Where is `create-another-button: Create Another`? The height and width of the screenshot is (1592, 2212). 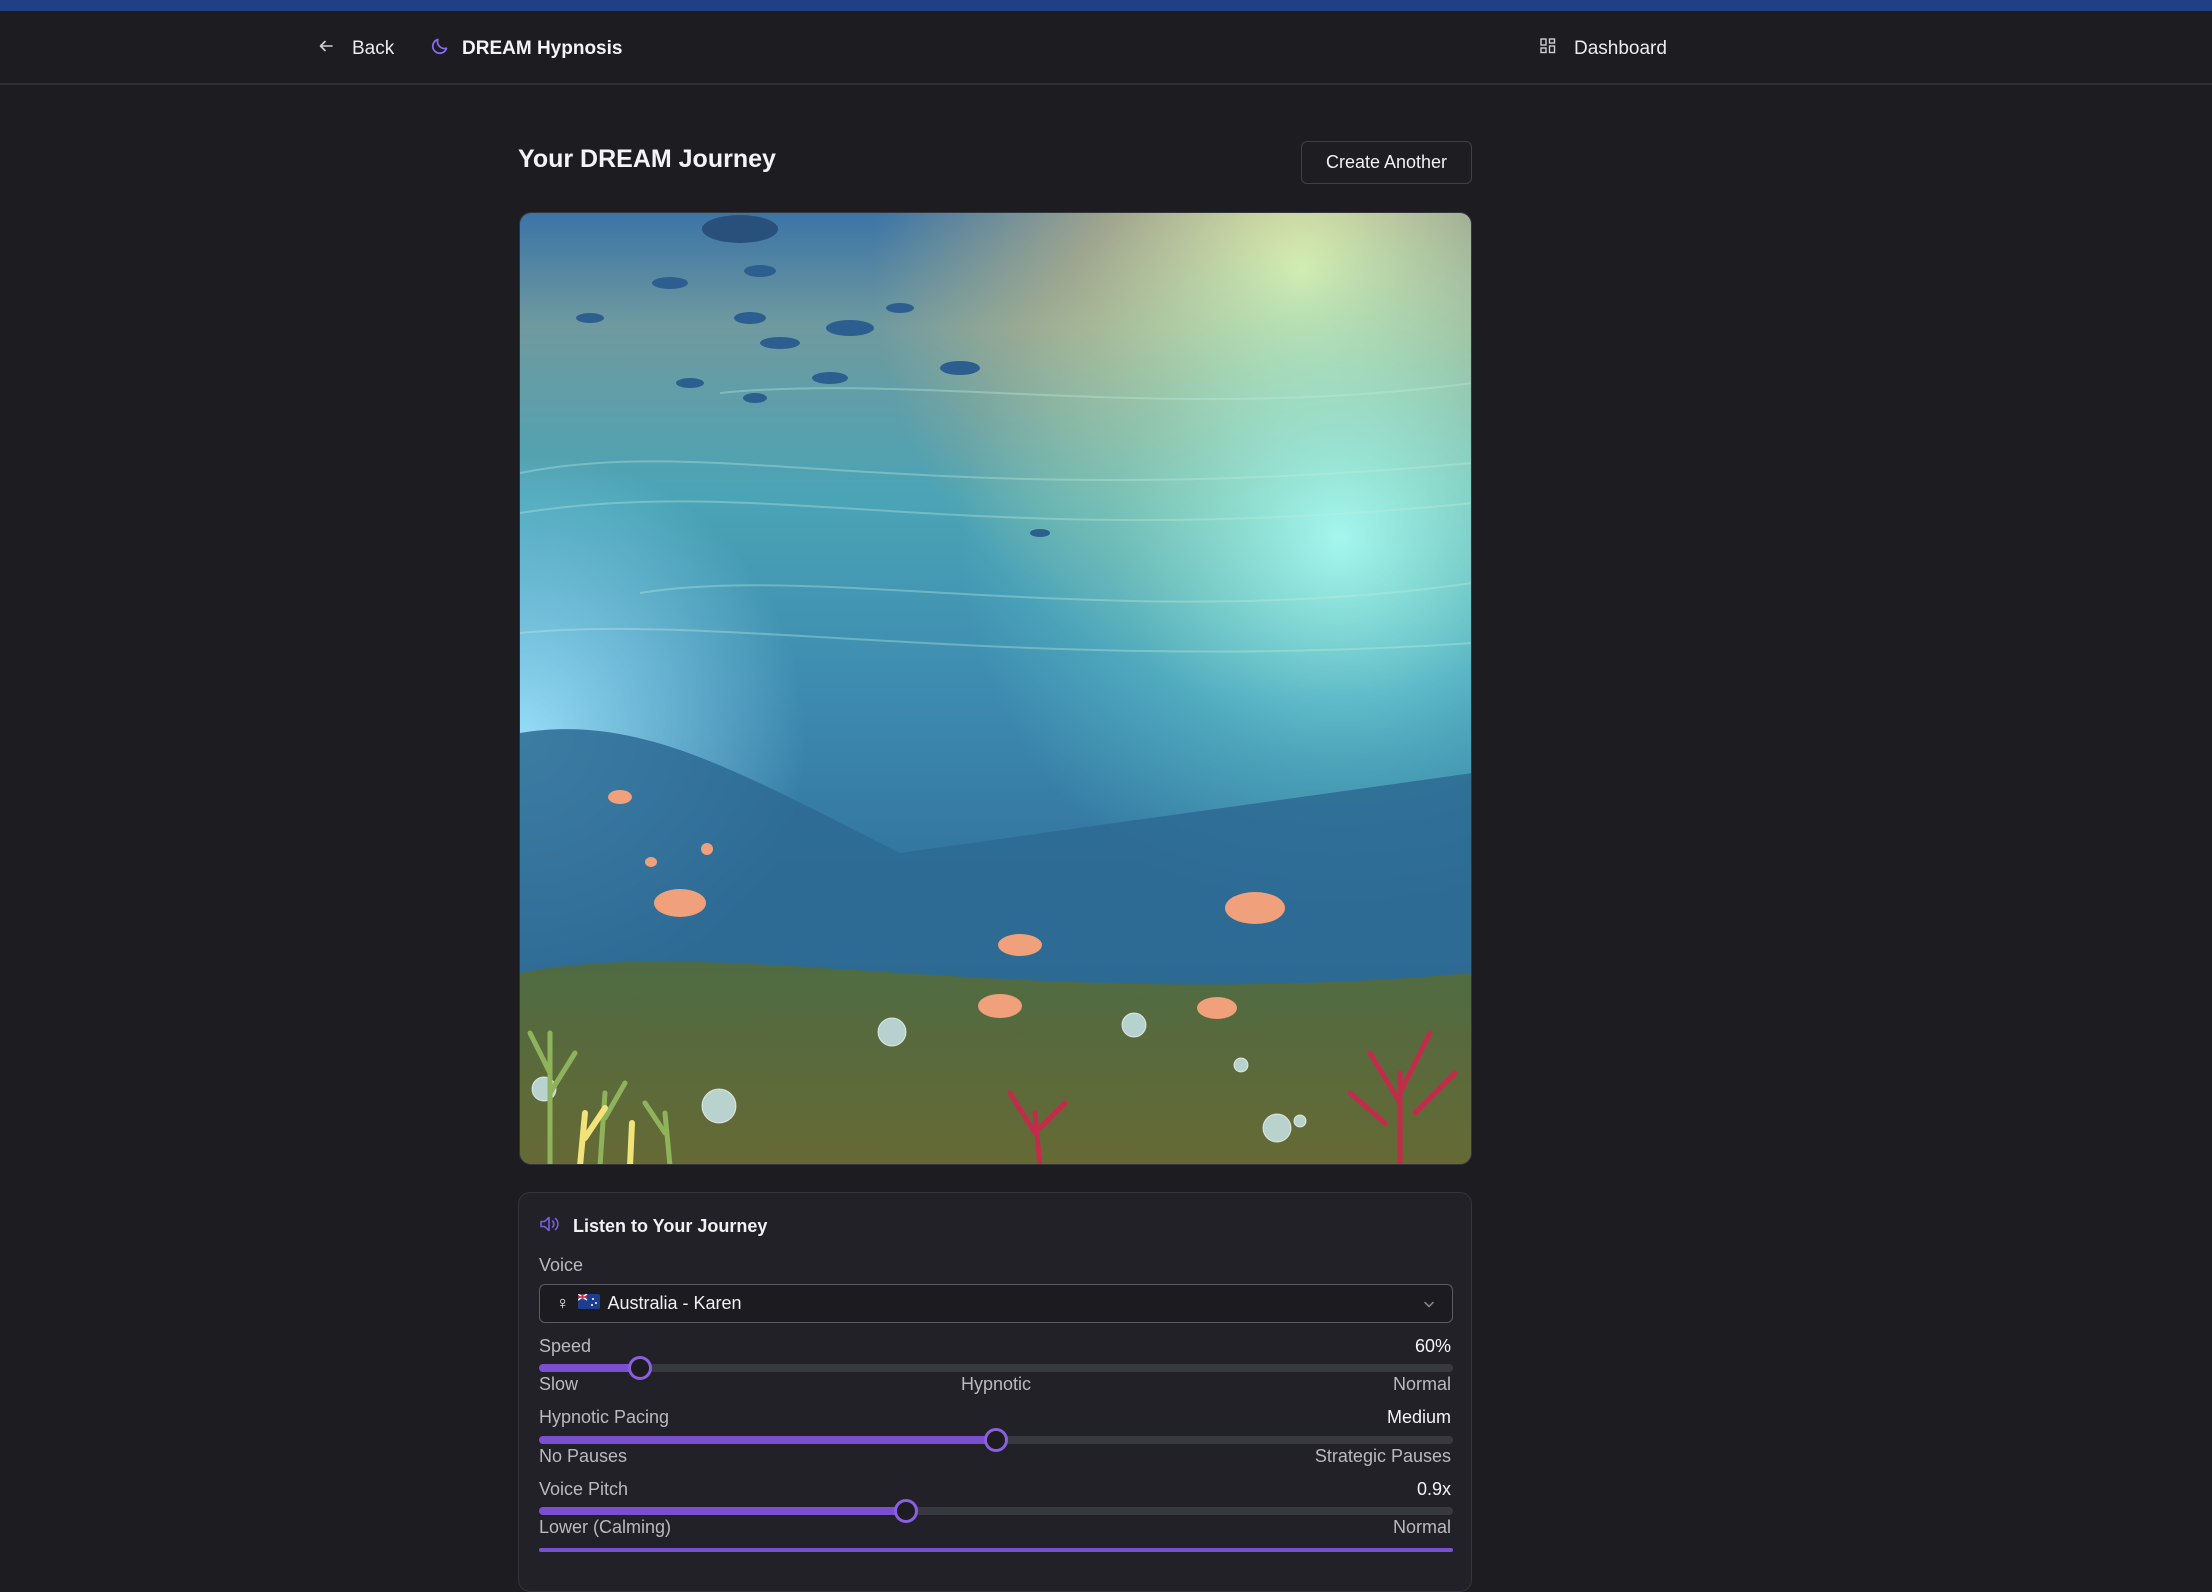 create-another-button: Create Another is located at coordinates (1386, 162).